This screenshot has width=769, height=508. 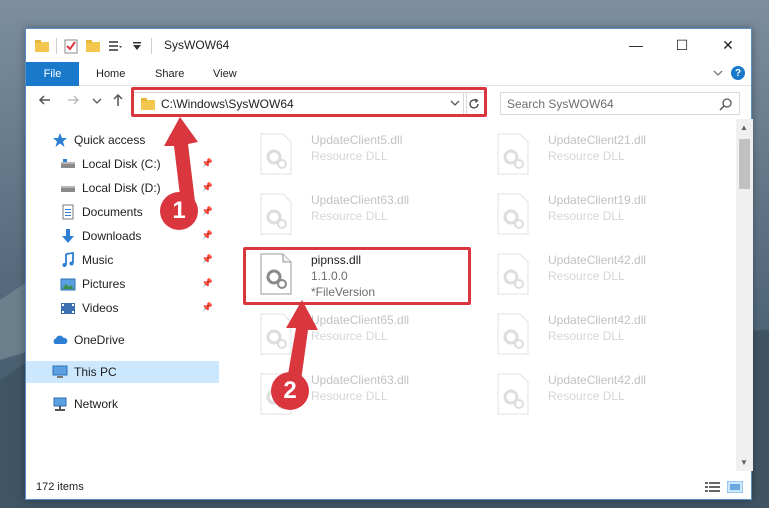 I want to click on tab-share: Share, so click(x=169, y=74).